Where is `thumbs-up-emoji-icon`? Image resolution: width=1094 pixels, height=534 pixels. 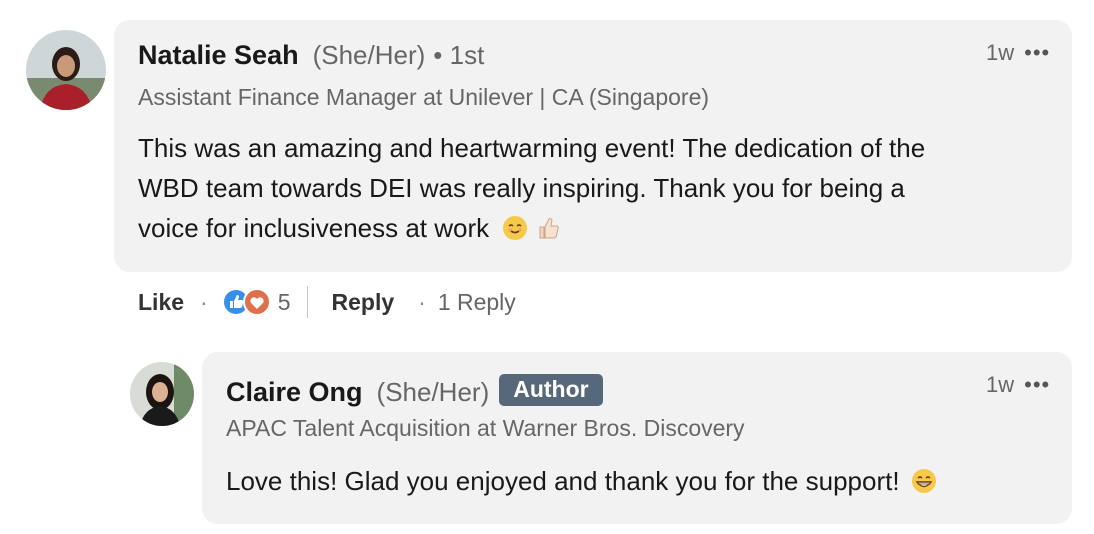 thumbs-up-emoji-icon is located at coordinates (549, 228).